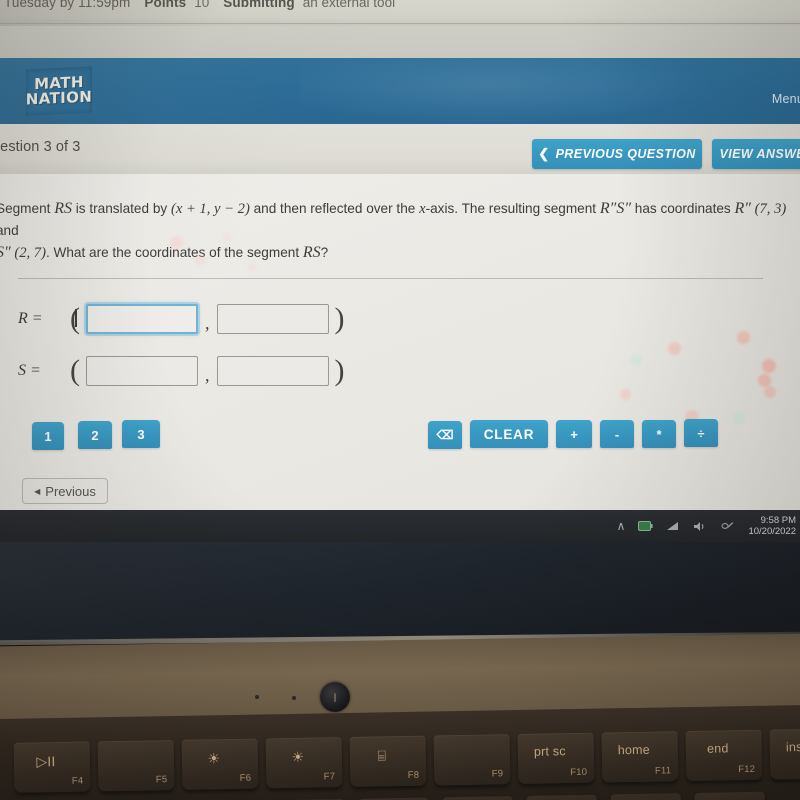 The height and width of the screenshot is (800, 800). What do you see at coordinates (792, 747) in the screenshot?
I see `insert-label: insert` at bounding box center [792, 747].